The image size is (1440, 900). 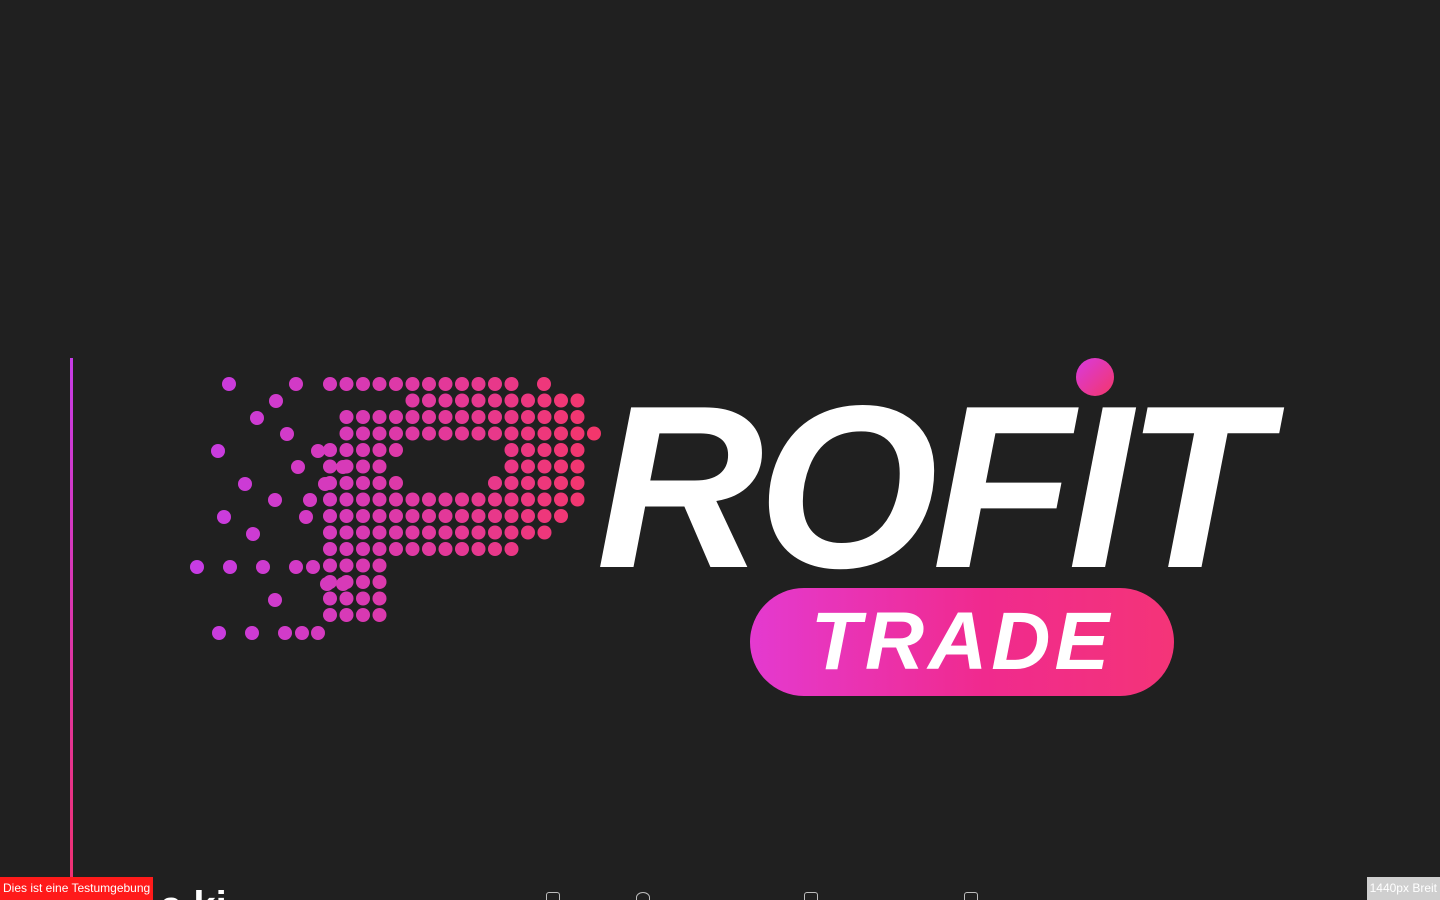 I want to click on viewport-width-badge: 1440px Breit, so click(x=1403, y=888).